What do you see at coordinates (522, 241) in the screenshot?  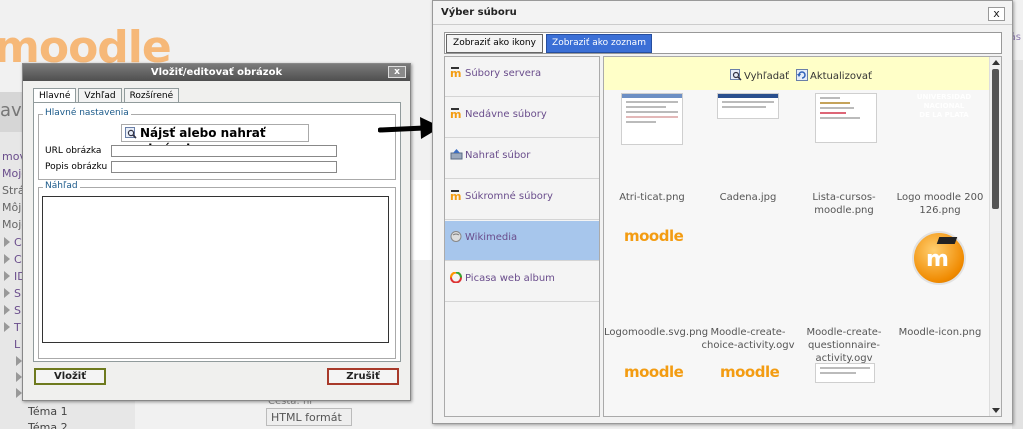 I see `repo-wikimedia: Wikimedia` at bounding box center [522, 241].